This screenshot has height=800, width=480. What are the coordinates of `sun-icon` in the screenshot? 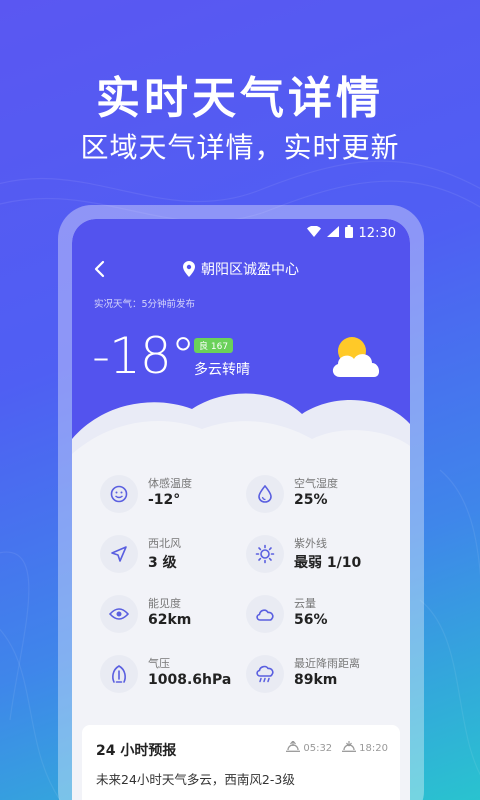 It's located at (265, 554).